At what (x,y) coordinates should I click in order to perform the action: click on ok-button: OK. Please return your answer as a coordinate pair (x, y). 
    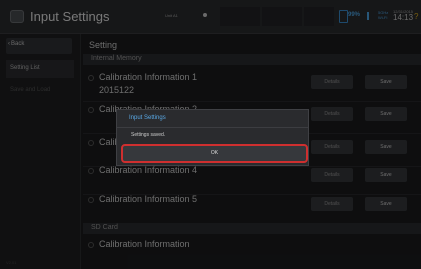
    Looking at the image, I should click on (214, 153).